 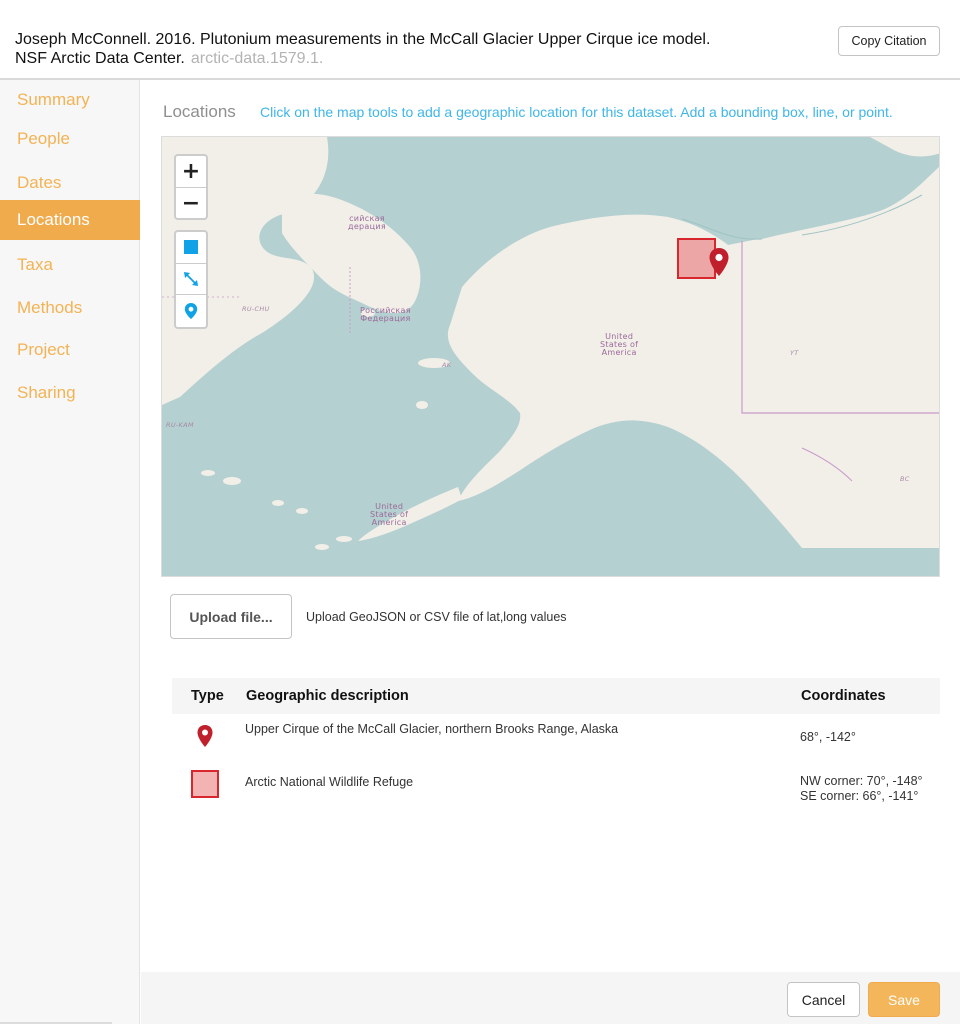 What do you see at coordinates (859, 796) in the screenshot?
I see `row-coordinates-se: SE corner: 66°, -141°` at bounding box center [859, 796].